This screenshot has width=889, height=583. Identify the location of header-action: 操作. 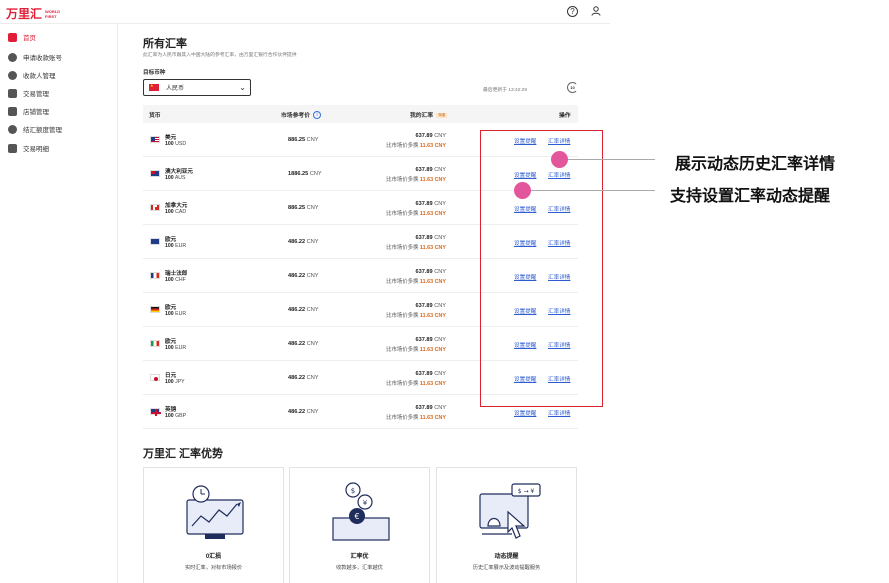
(565, 116).